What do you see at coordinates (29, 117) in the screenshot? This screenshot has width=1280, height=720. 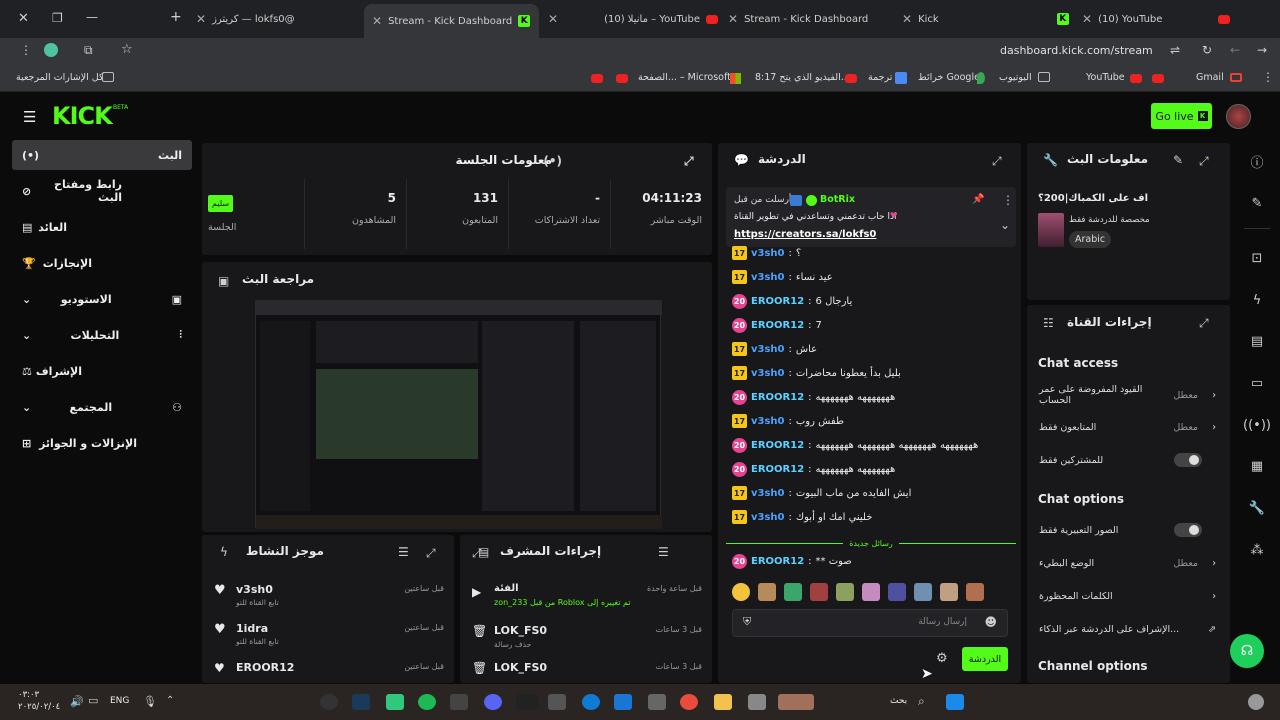 I see `hamburger-menu-icon: ☰` at bounding box center [29, 117].